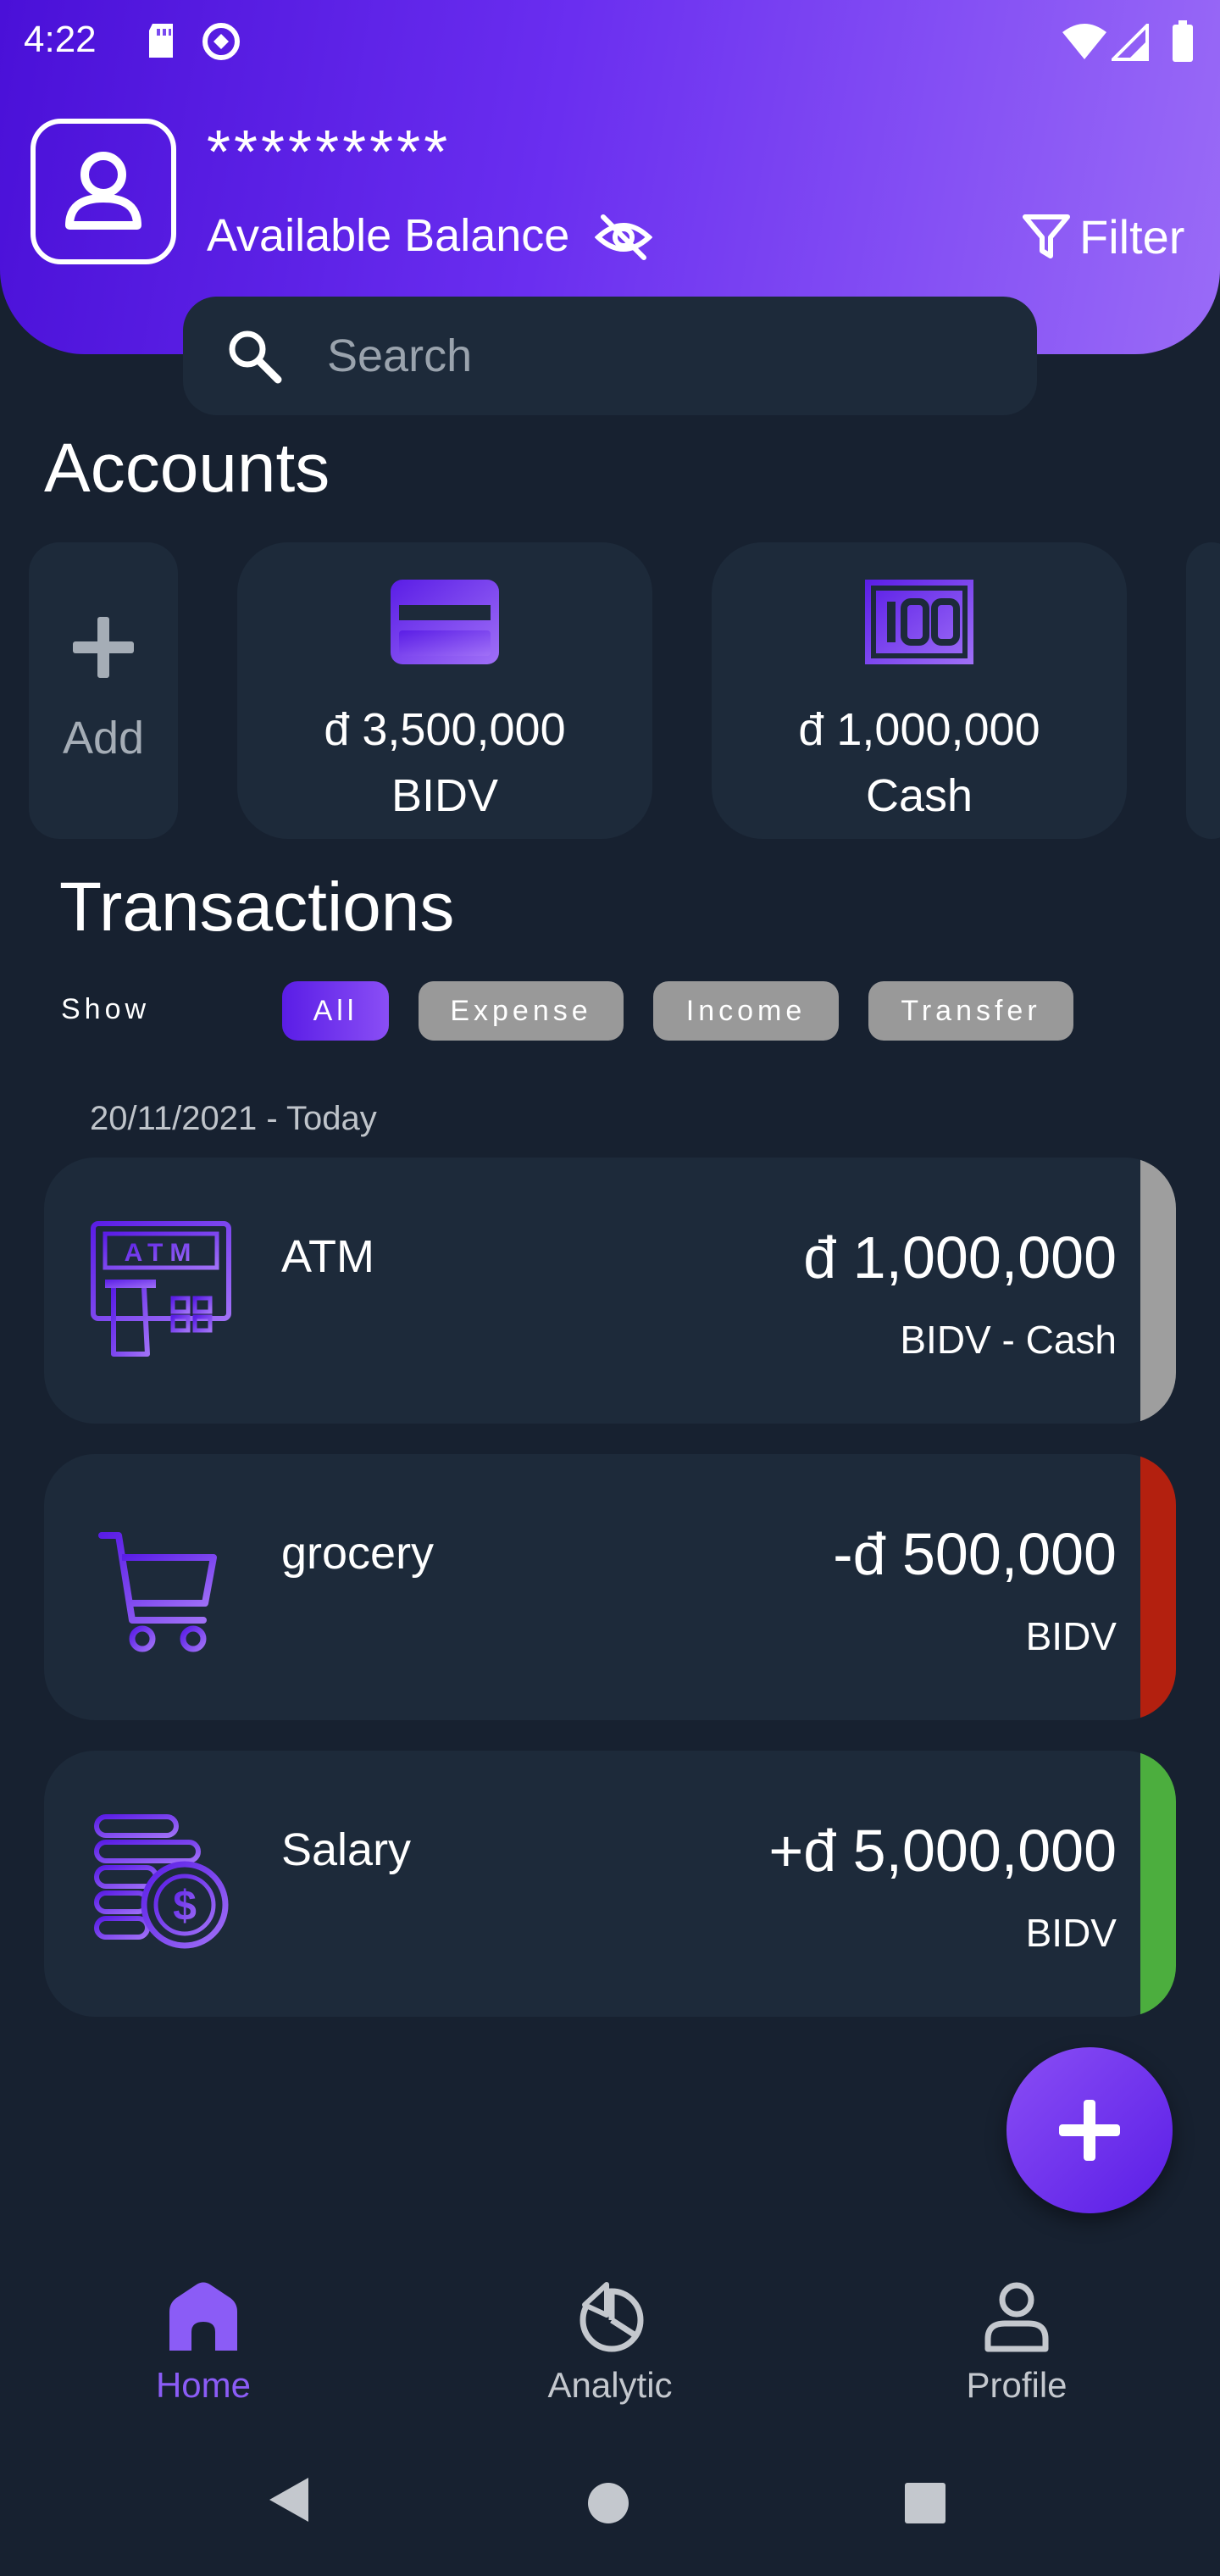 This screenshot has width=1220, height=2576. I want to click on transaction-title: ATM, so click(327, 1256).